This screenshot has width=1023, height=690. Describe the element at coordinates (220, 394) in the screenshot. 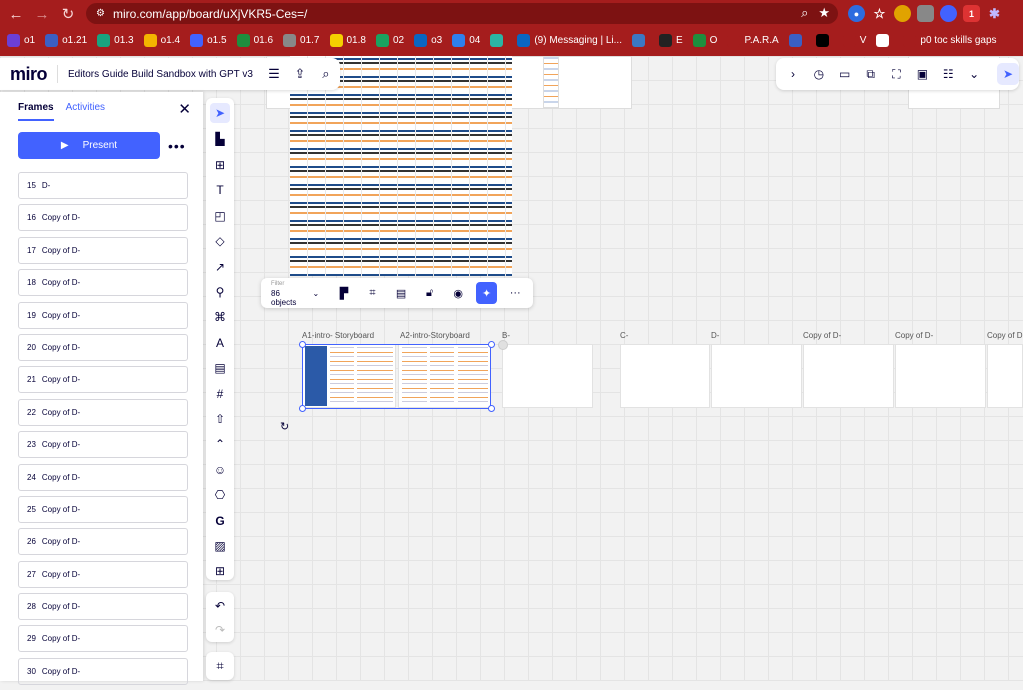

I see `frame-tool-icon: #` at that location.